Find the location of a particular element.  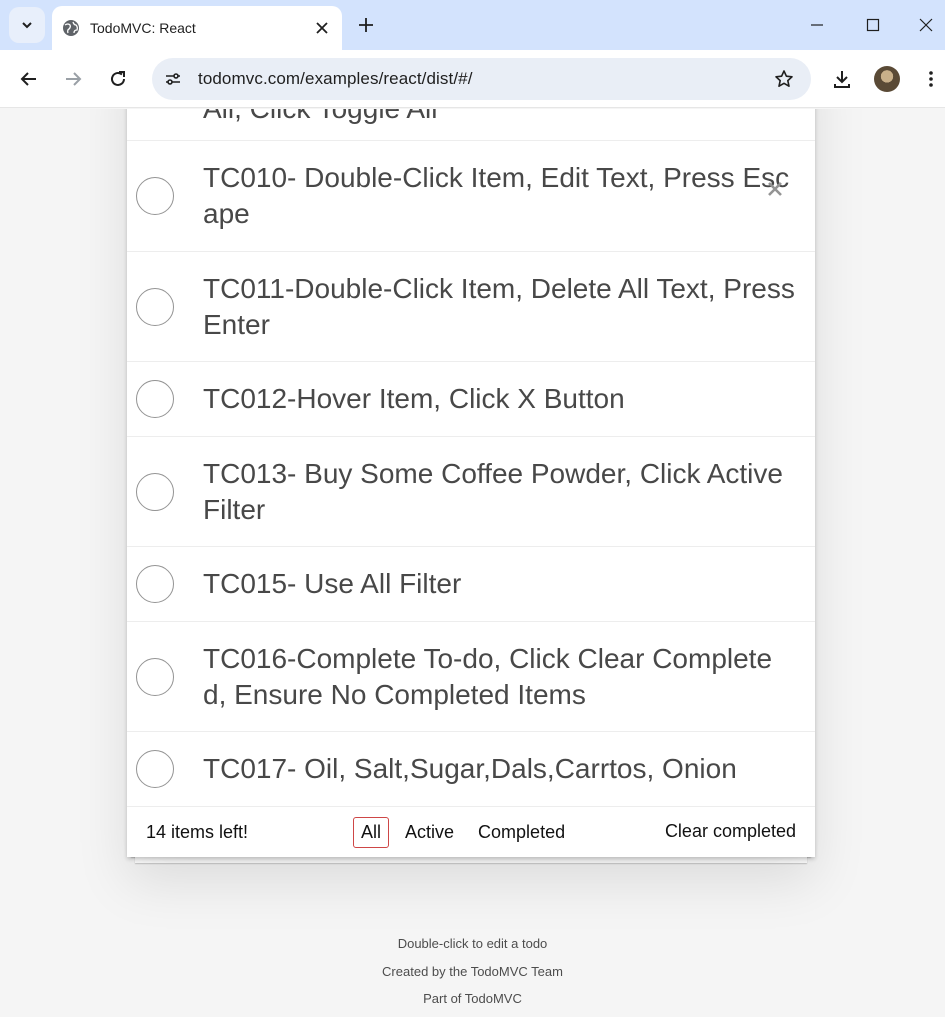

chevron-down-icon is located at coordinates (27, 25).